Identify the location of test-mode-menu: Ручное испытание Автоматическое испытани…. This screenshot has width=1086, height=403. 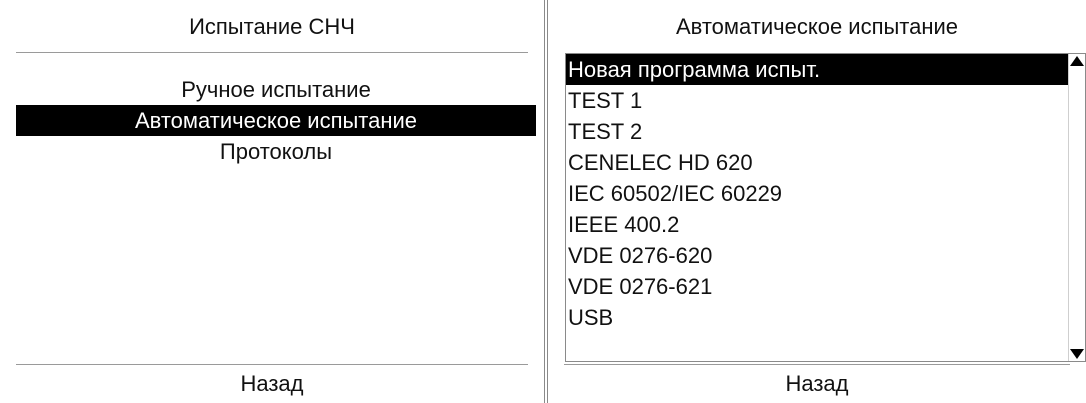
(276, 120).